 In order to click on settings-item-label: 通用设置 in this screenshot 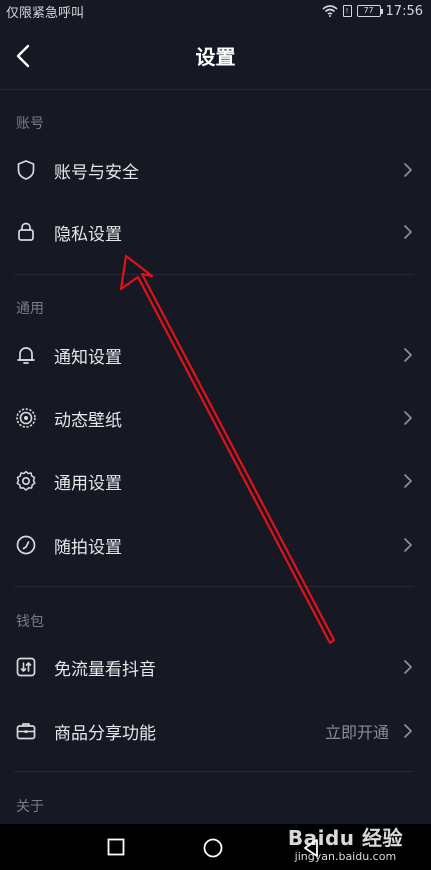, I will do `click(88, 483)`.